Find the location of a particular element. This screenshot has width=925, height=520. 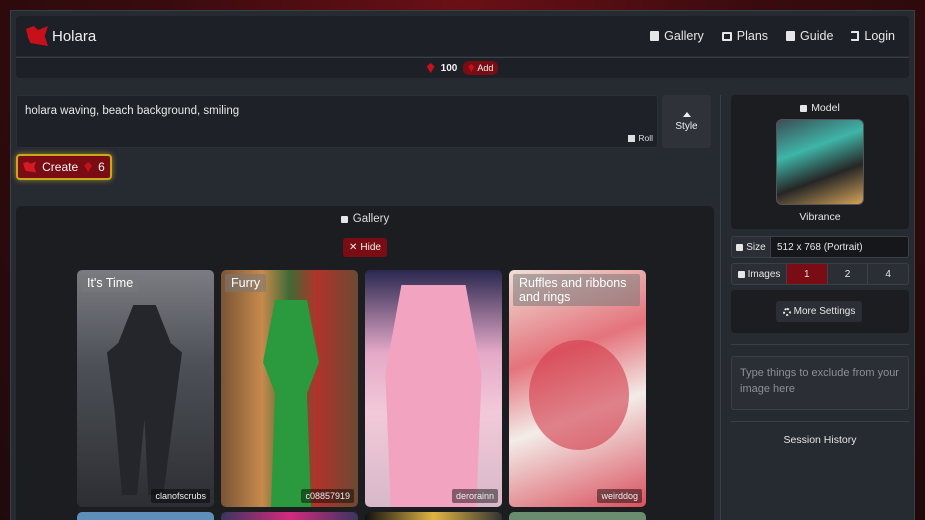

style-label: Style is located at coordinates (686, 126).